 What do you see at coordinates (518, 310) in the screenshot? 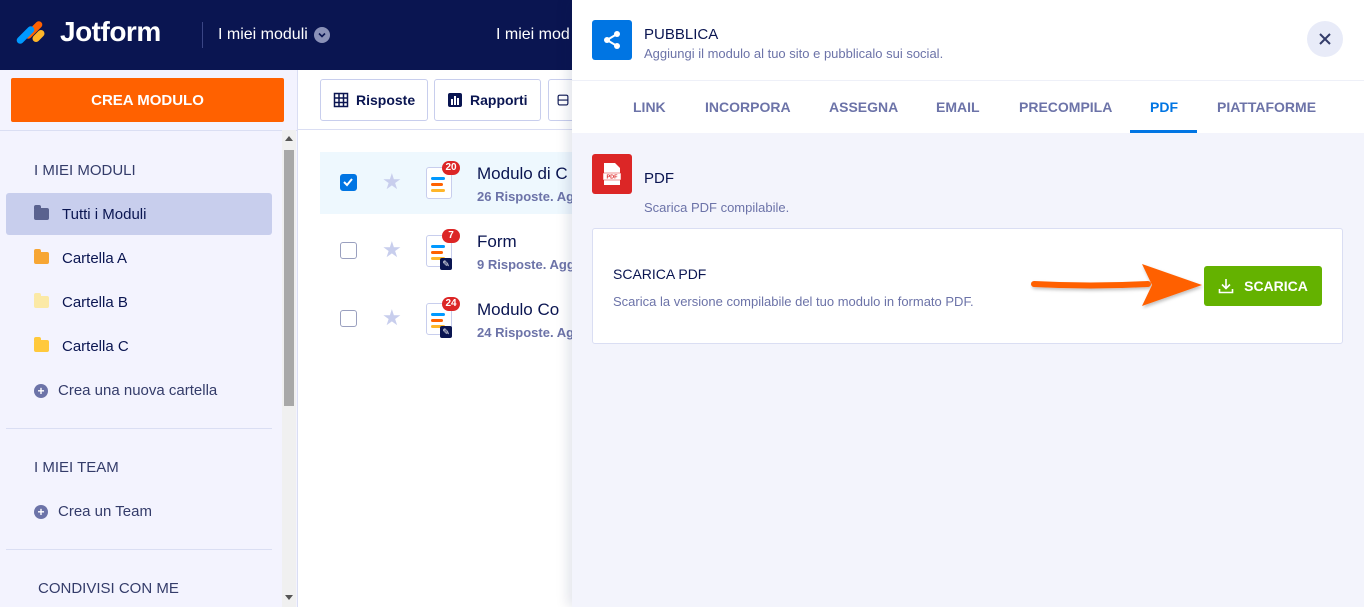
I see `form-title: Modulo Co` at bounding box center [518, 310].